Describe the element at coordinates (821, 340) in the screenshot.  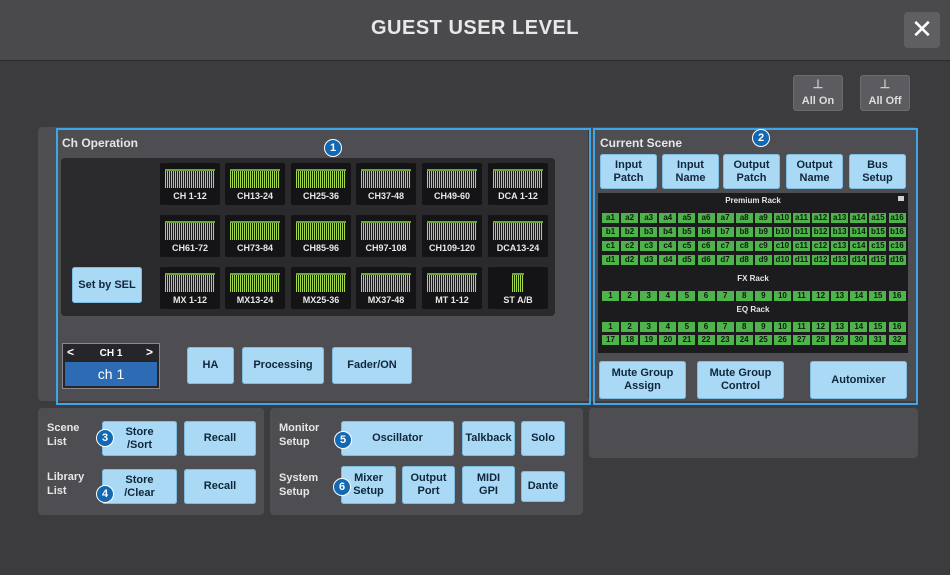
I see `rack-slot: 28` at that location.